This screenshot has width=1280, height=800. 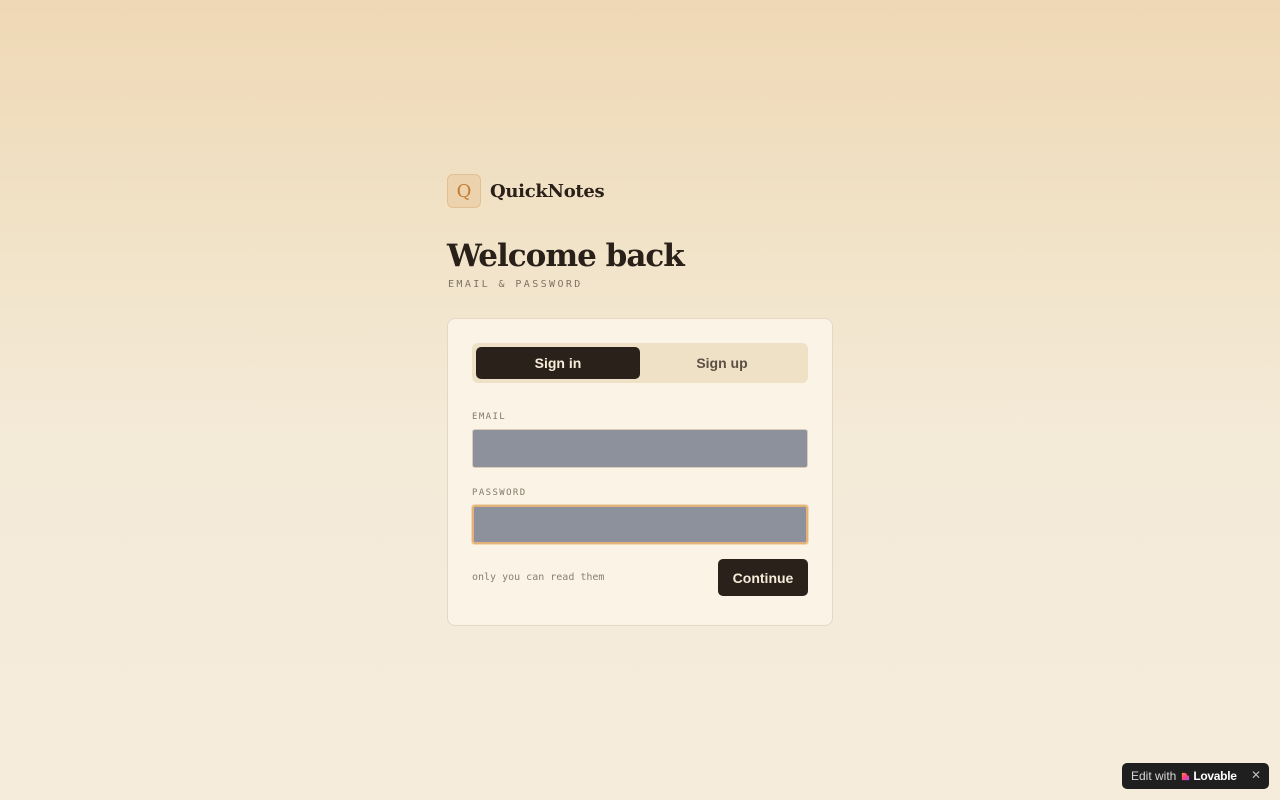 What do you see at coordinates (640, 577) in the screenshot?
I see `form-footer: only you can read them Continue` at bounding box center [640, 577].